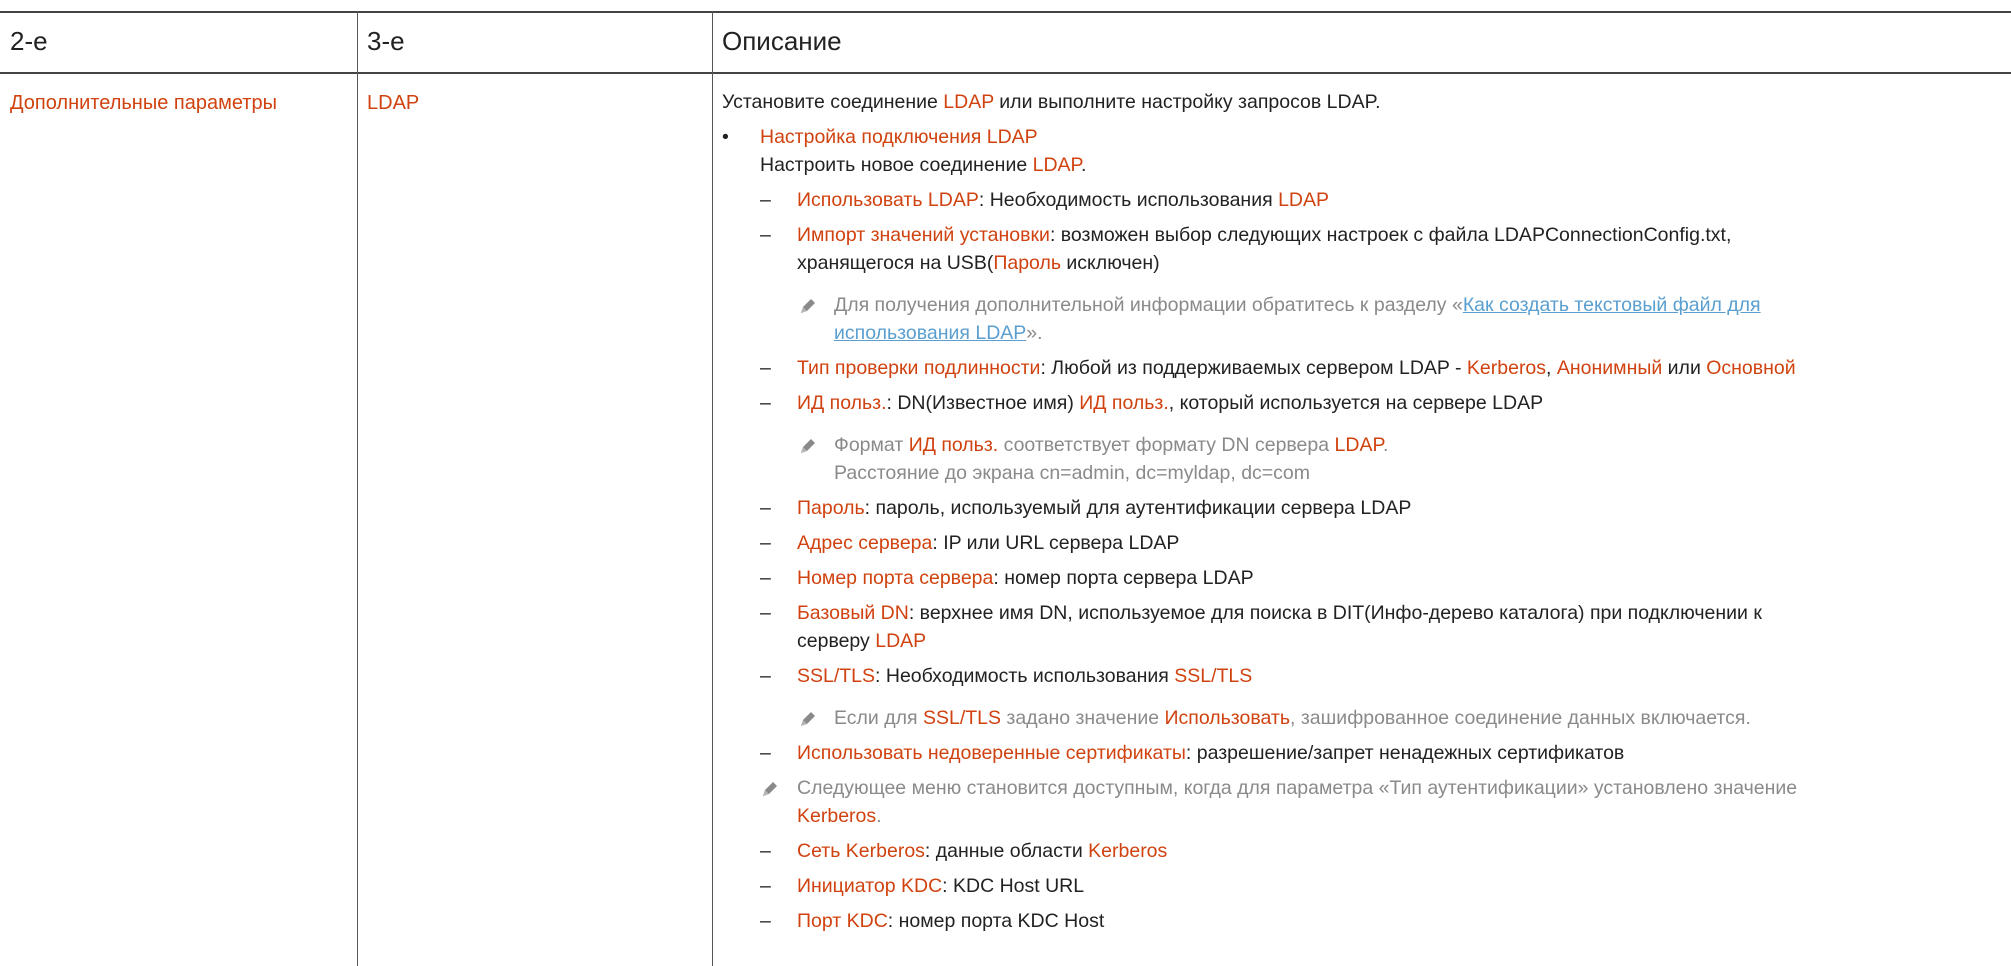 The width and height of the screenshot is (2011, 966). I want to click on menu-level2-link: Дополнительные параметры, so click(143, 103).